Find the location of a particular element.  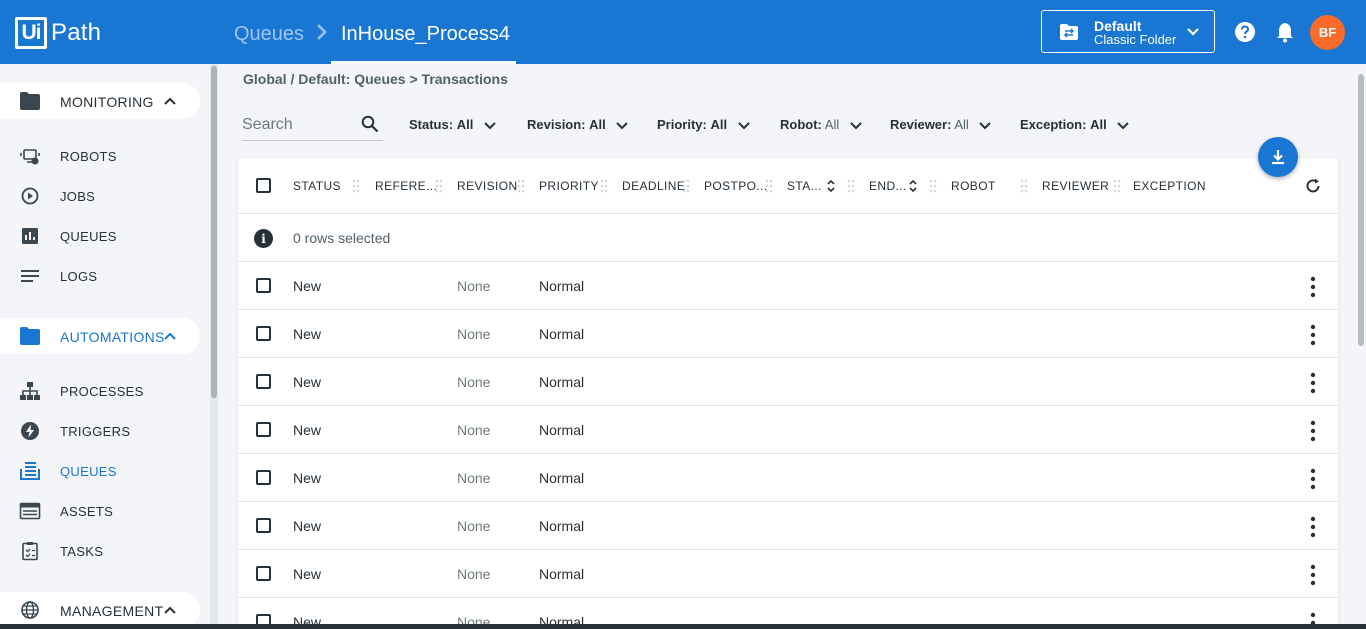

nav-group-automations: AUTOMATIONS is located at coordinates (100, 336).